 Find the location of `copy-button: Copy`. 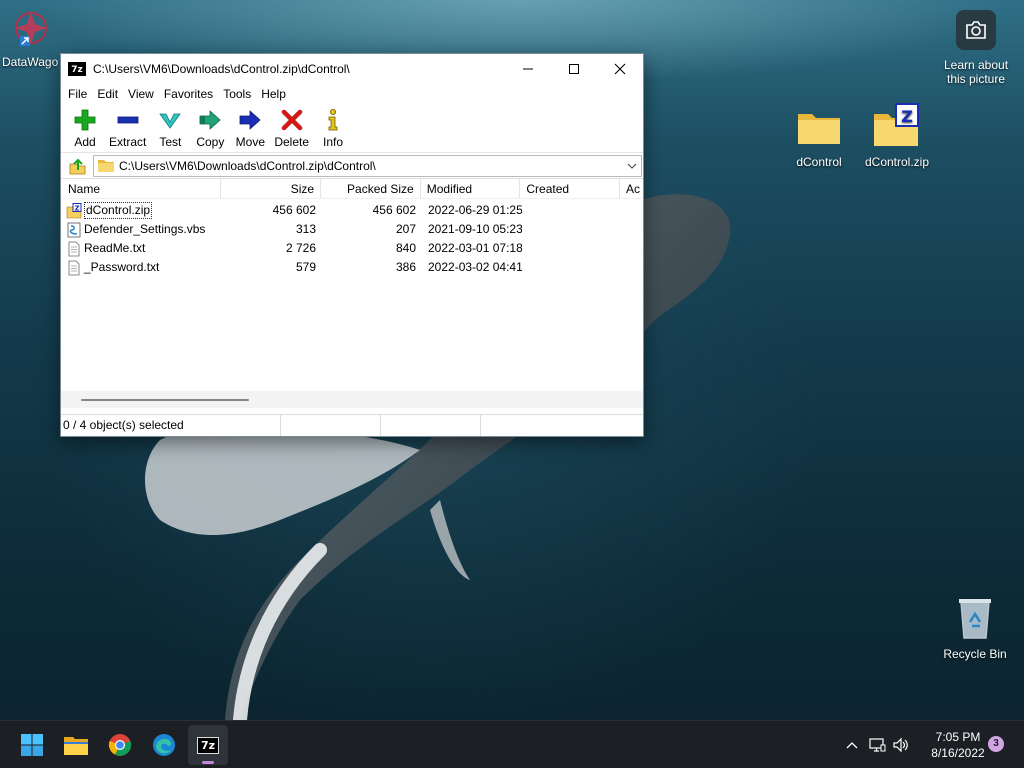

copy-button: Copy is located at coordinates (210, 127).